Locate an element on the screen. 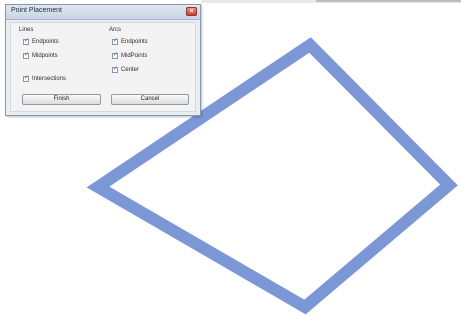  lines-midpoints-checkbox: ✓ is located at coordinates (26, 55).